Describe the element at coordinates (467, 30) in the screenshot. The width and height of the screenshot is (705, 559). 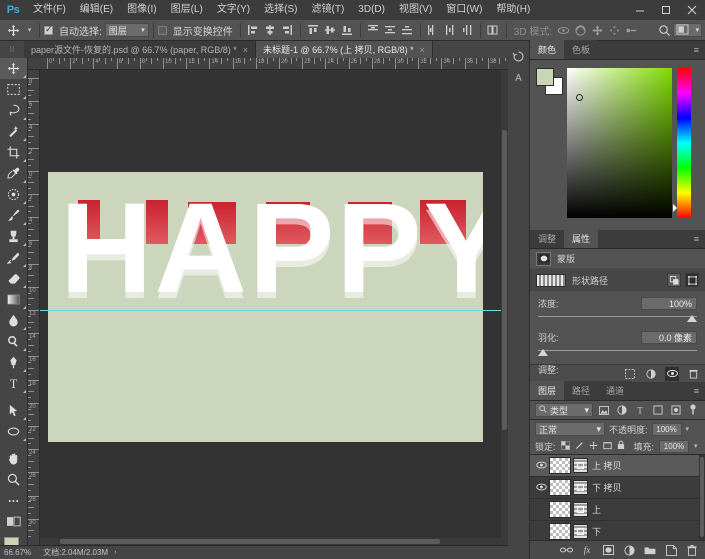
I see `distribute-right-icon` at that location.